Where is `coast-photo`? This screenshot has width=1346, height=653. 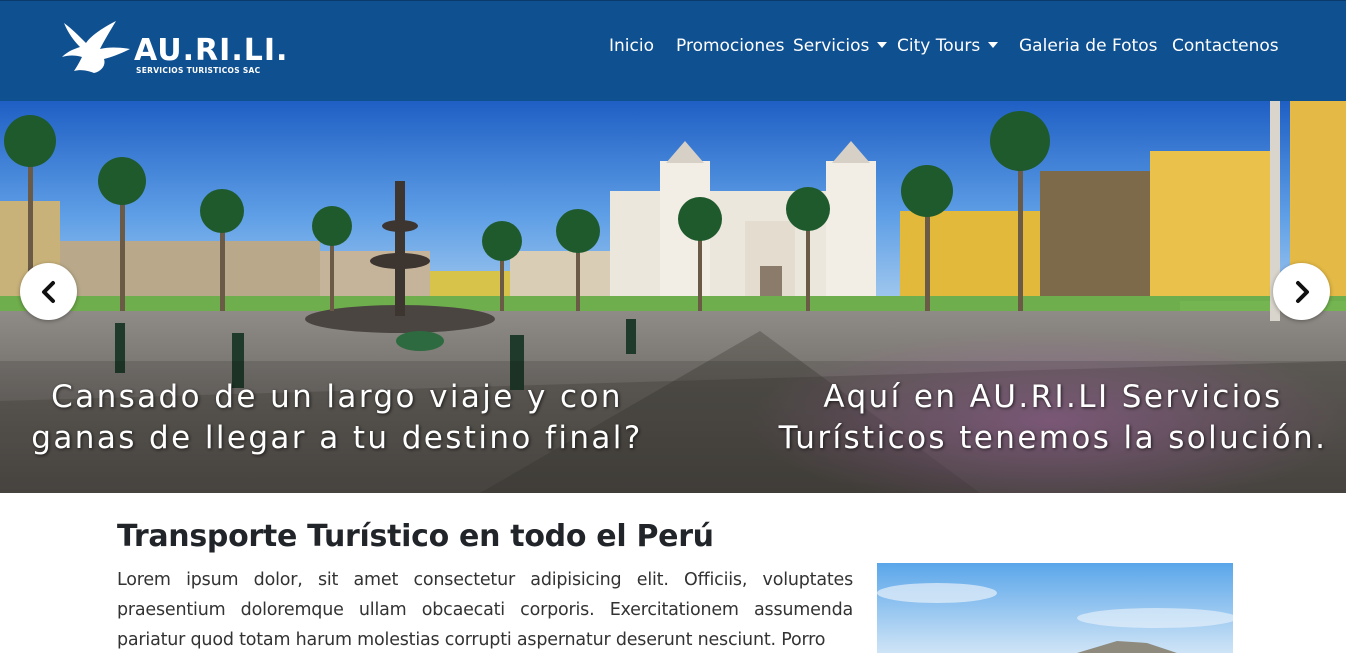
coast-photo is located at coordinates (1055, 608).